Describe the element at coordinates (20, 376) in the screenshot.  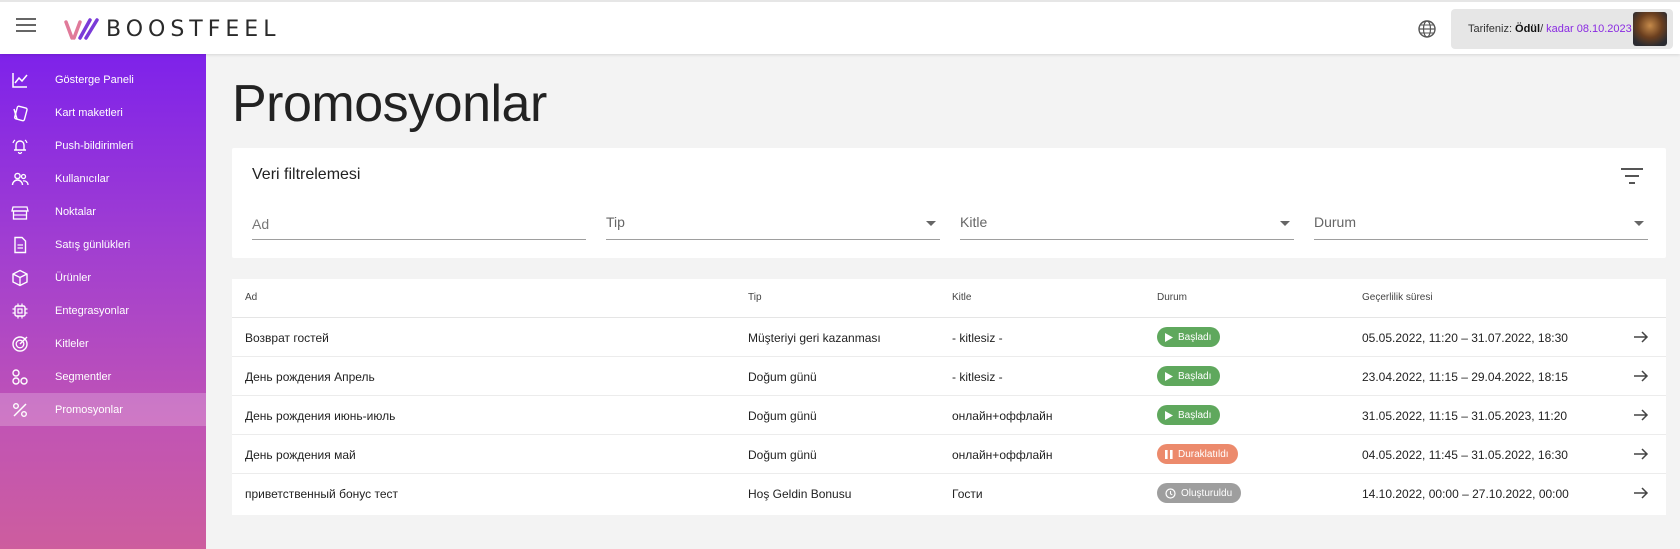
I see `segments-icon` at that location.